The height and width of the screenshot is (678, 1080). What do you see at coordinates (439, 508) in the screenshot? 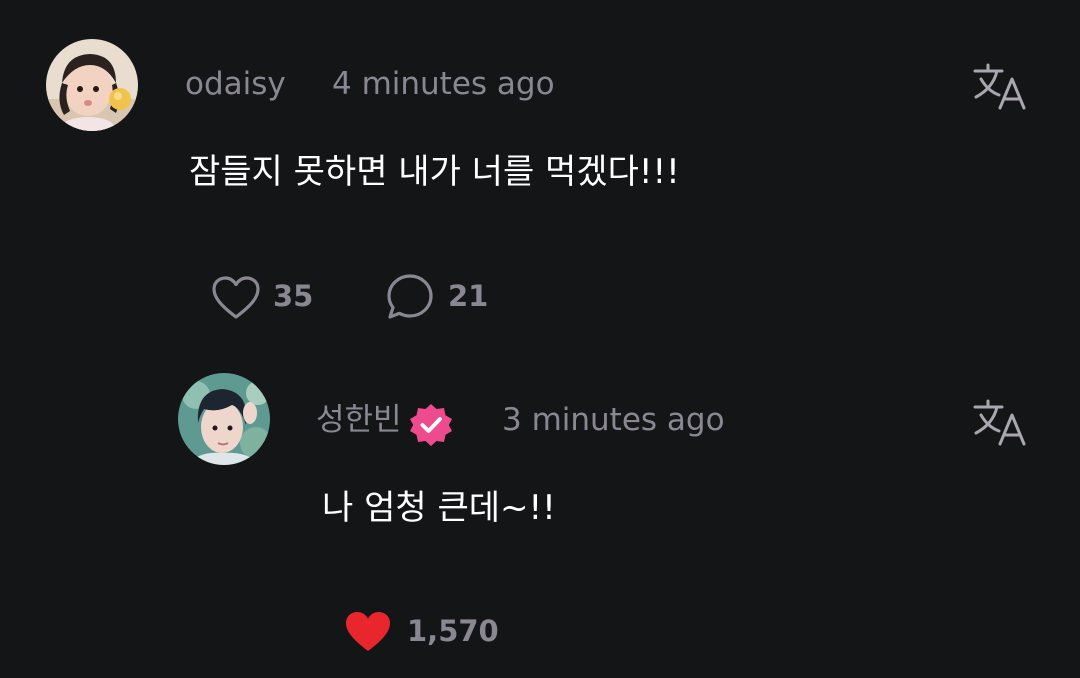
I see `comment-text: 나 엄청 큰데~!!` at bounding box center [439, 508].